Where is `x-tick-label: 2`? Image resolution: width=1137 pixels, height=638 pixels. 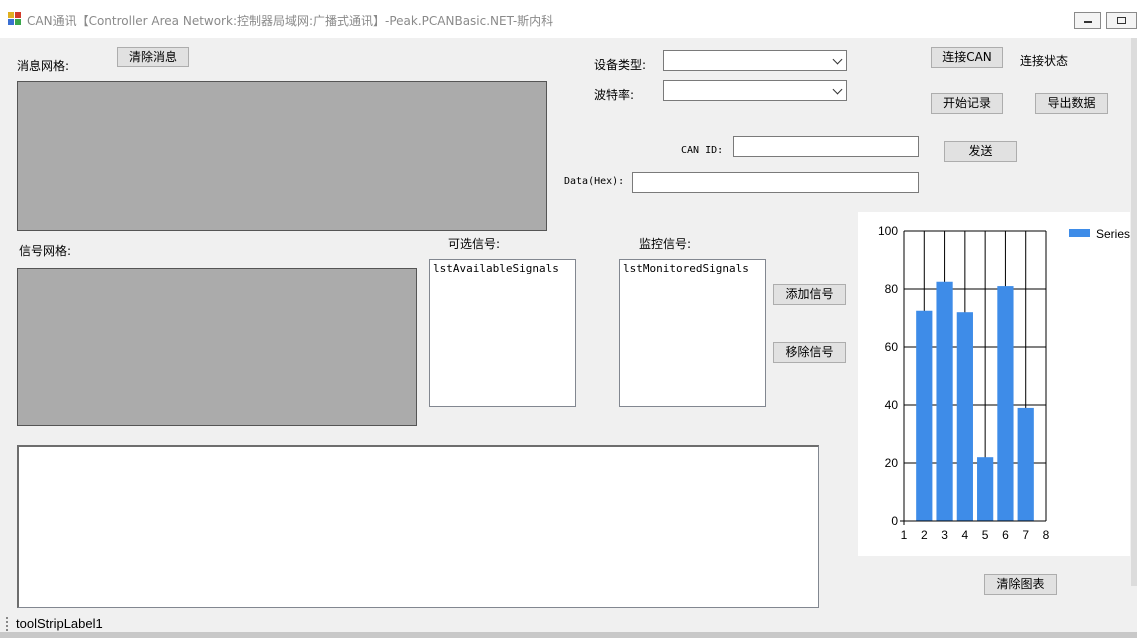 x-tick-label: 2 is located at coordinates (924, 535).